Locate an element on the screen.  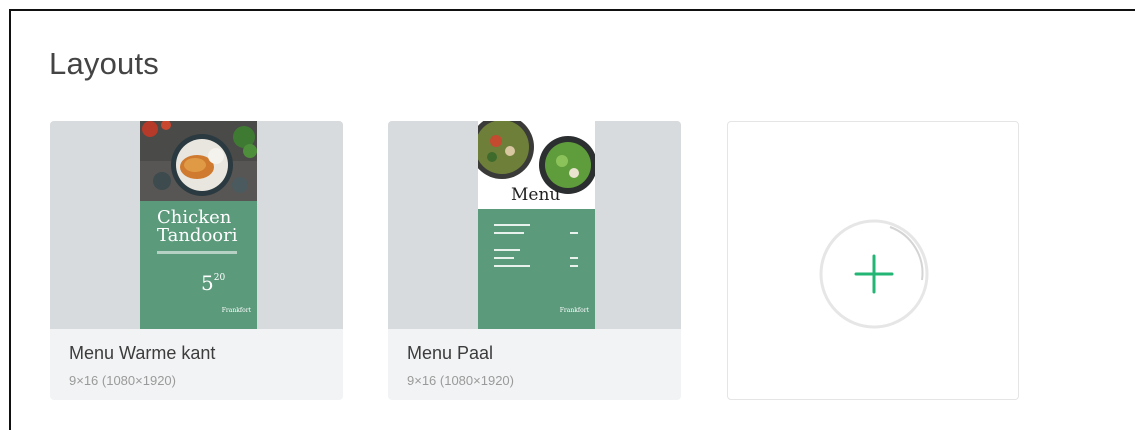
poster-preview: Chicken Tandoori 520 Frankfort is located at coordinates (198, 225).